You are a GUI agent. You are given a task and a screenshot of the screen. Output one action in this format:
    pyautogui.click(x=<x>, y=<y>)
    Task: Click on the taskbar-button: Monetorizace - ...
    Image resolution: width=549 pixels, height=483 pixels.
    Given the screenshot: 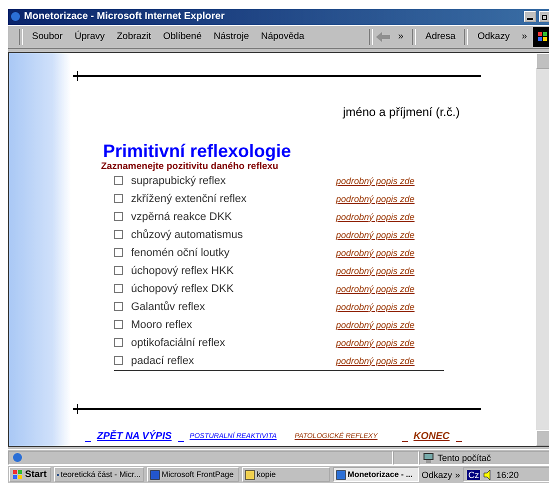 What is the action you would take?
    pyautogui.click(x=375, y=474)
    